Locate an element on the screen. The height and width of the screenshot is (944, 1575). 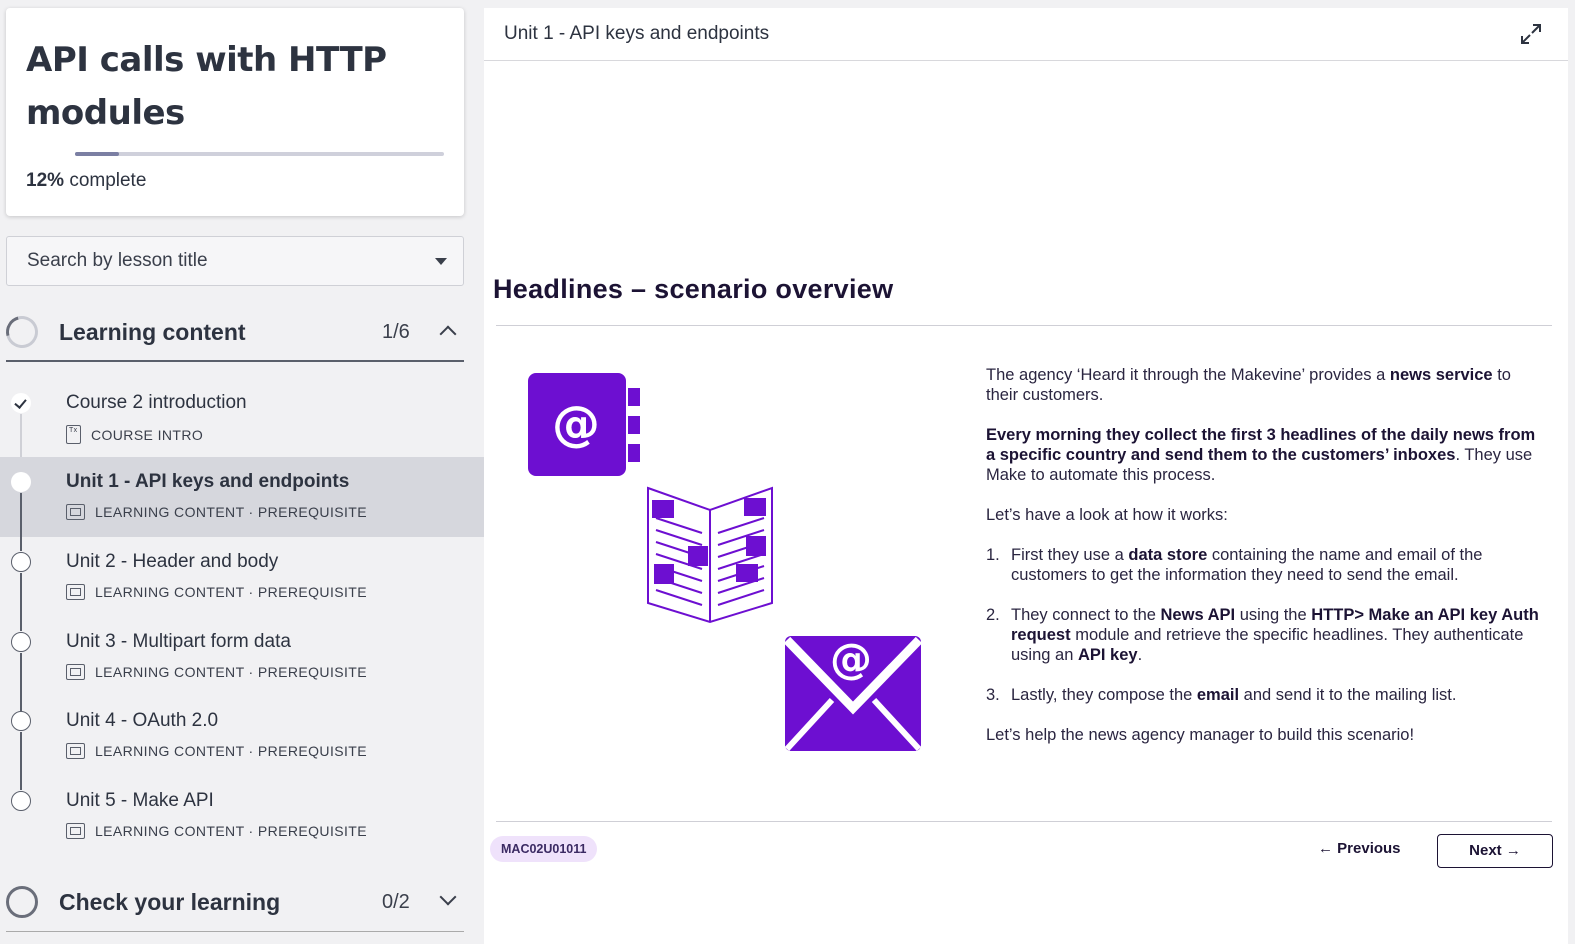
next-button: Next → is located at coordinates (1495, 851).